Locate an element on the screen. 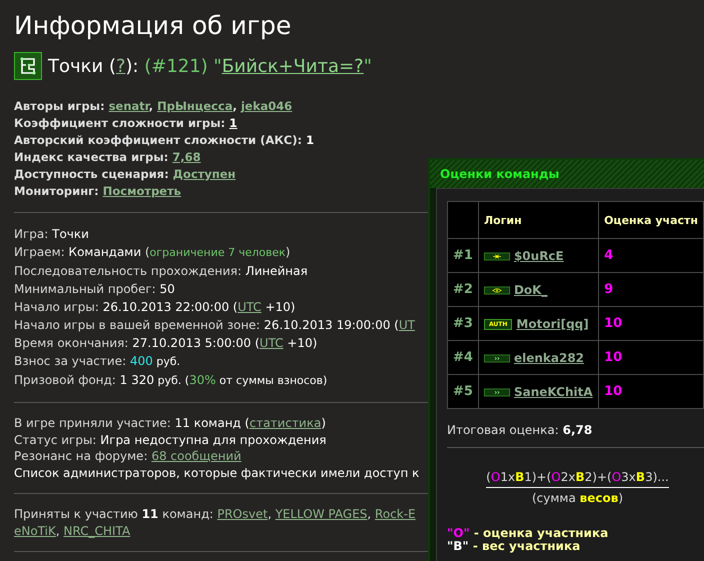 The height and width of the screenshot is (561, 704). info-line: Доступность сценария: Доступен is located at coordinates (125, 174).